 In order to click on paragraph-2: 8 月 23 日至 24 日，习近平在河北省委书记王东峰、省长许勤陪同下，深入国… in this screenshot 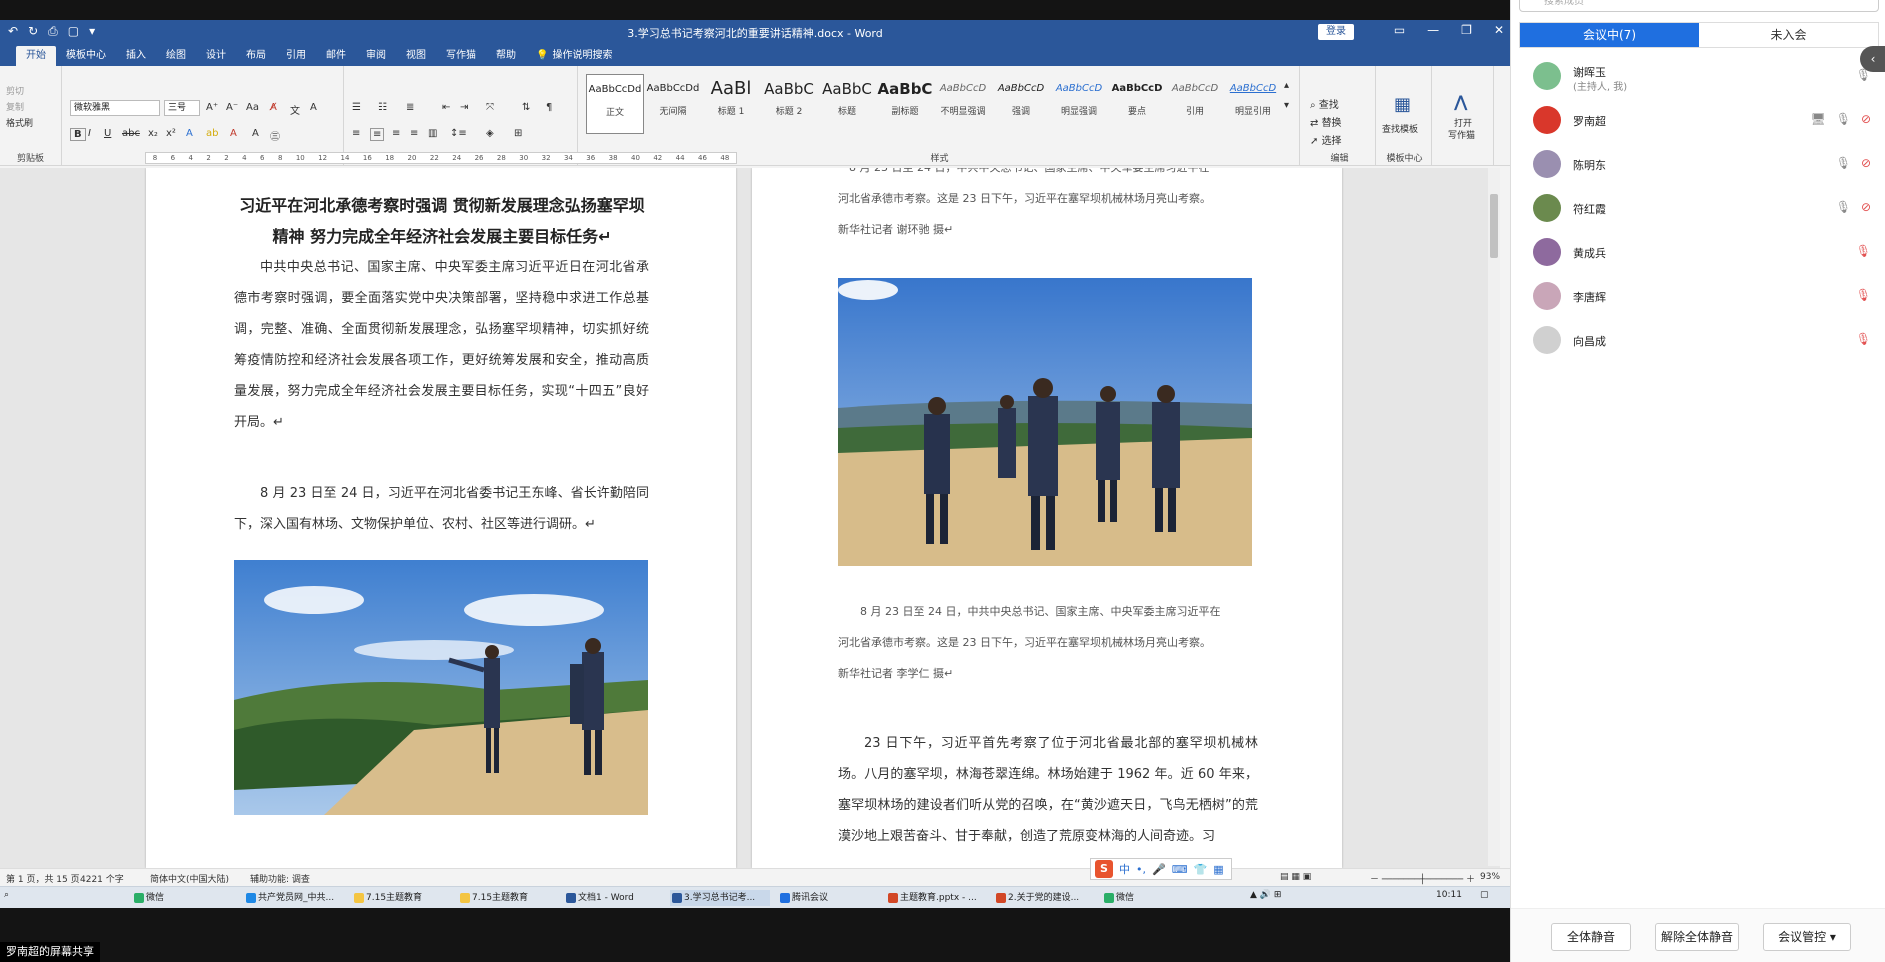, I will do `click(441, 509)`.